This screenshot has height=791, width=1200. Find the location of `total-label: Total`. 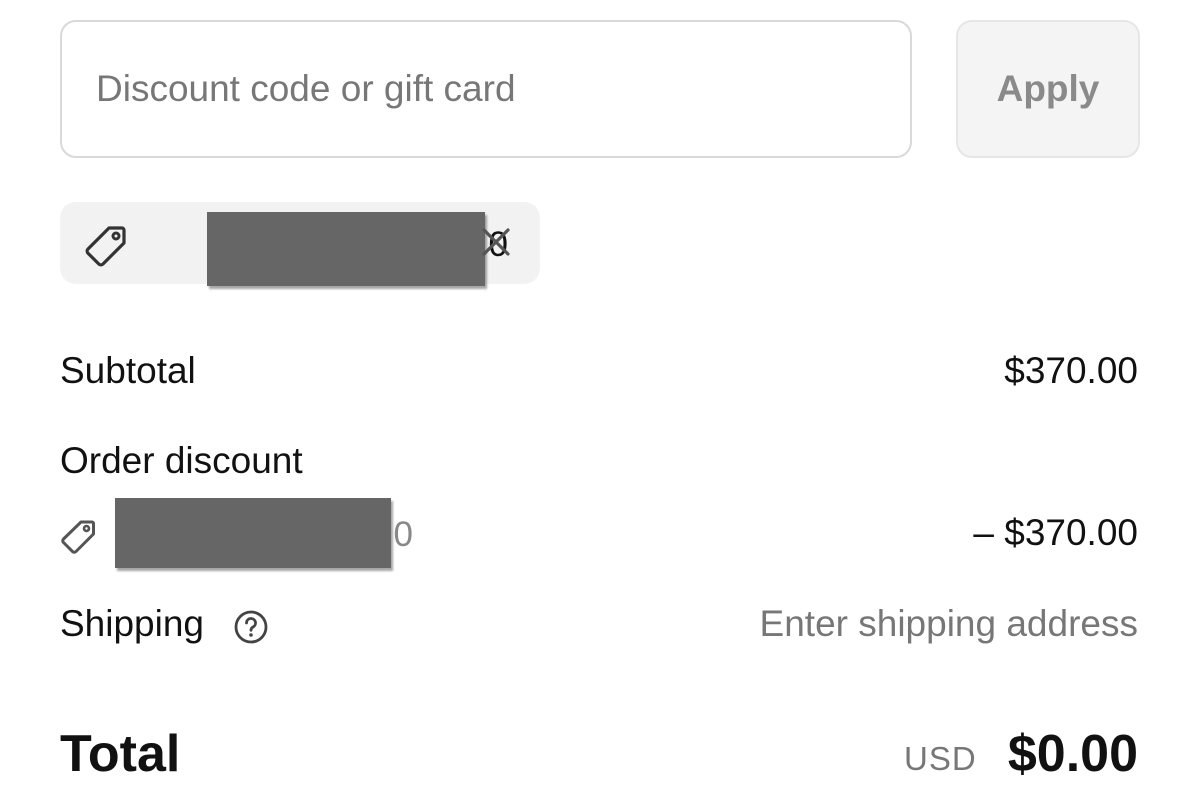

total-label: Total is located at coordinates (120, 754).